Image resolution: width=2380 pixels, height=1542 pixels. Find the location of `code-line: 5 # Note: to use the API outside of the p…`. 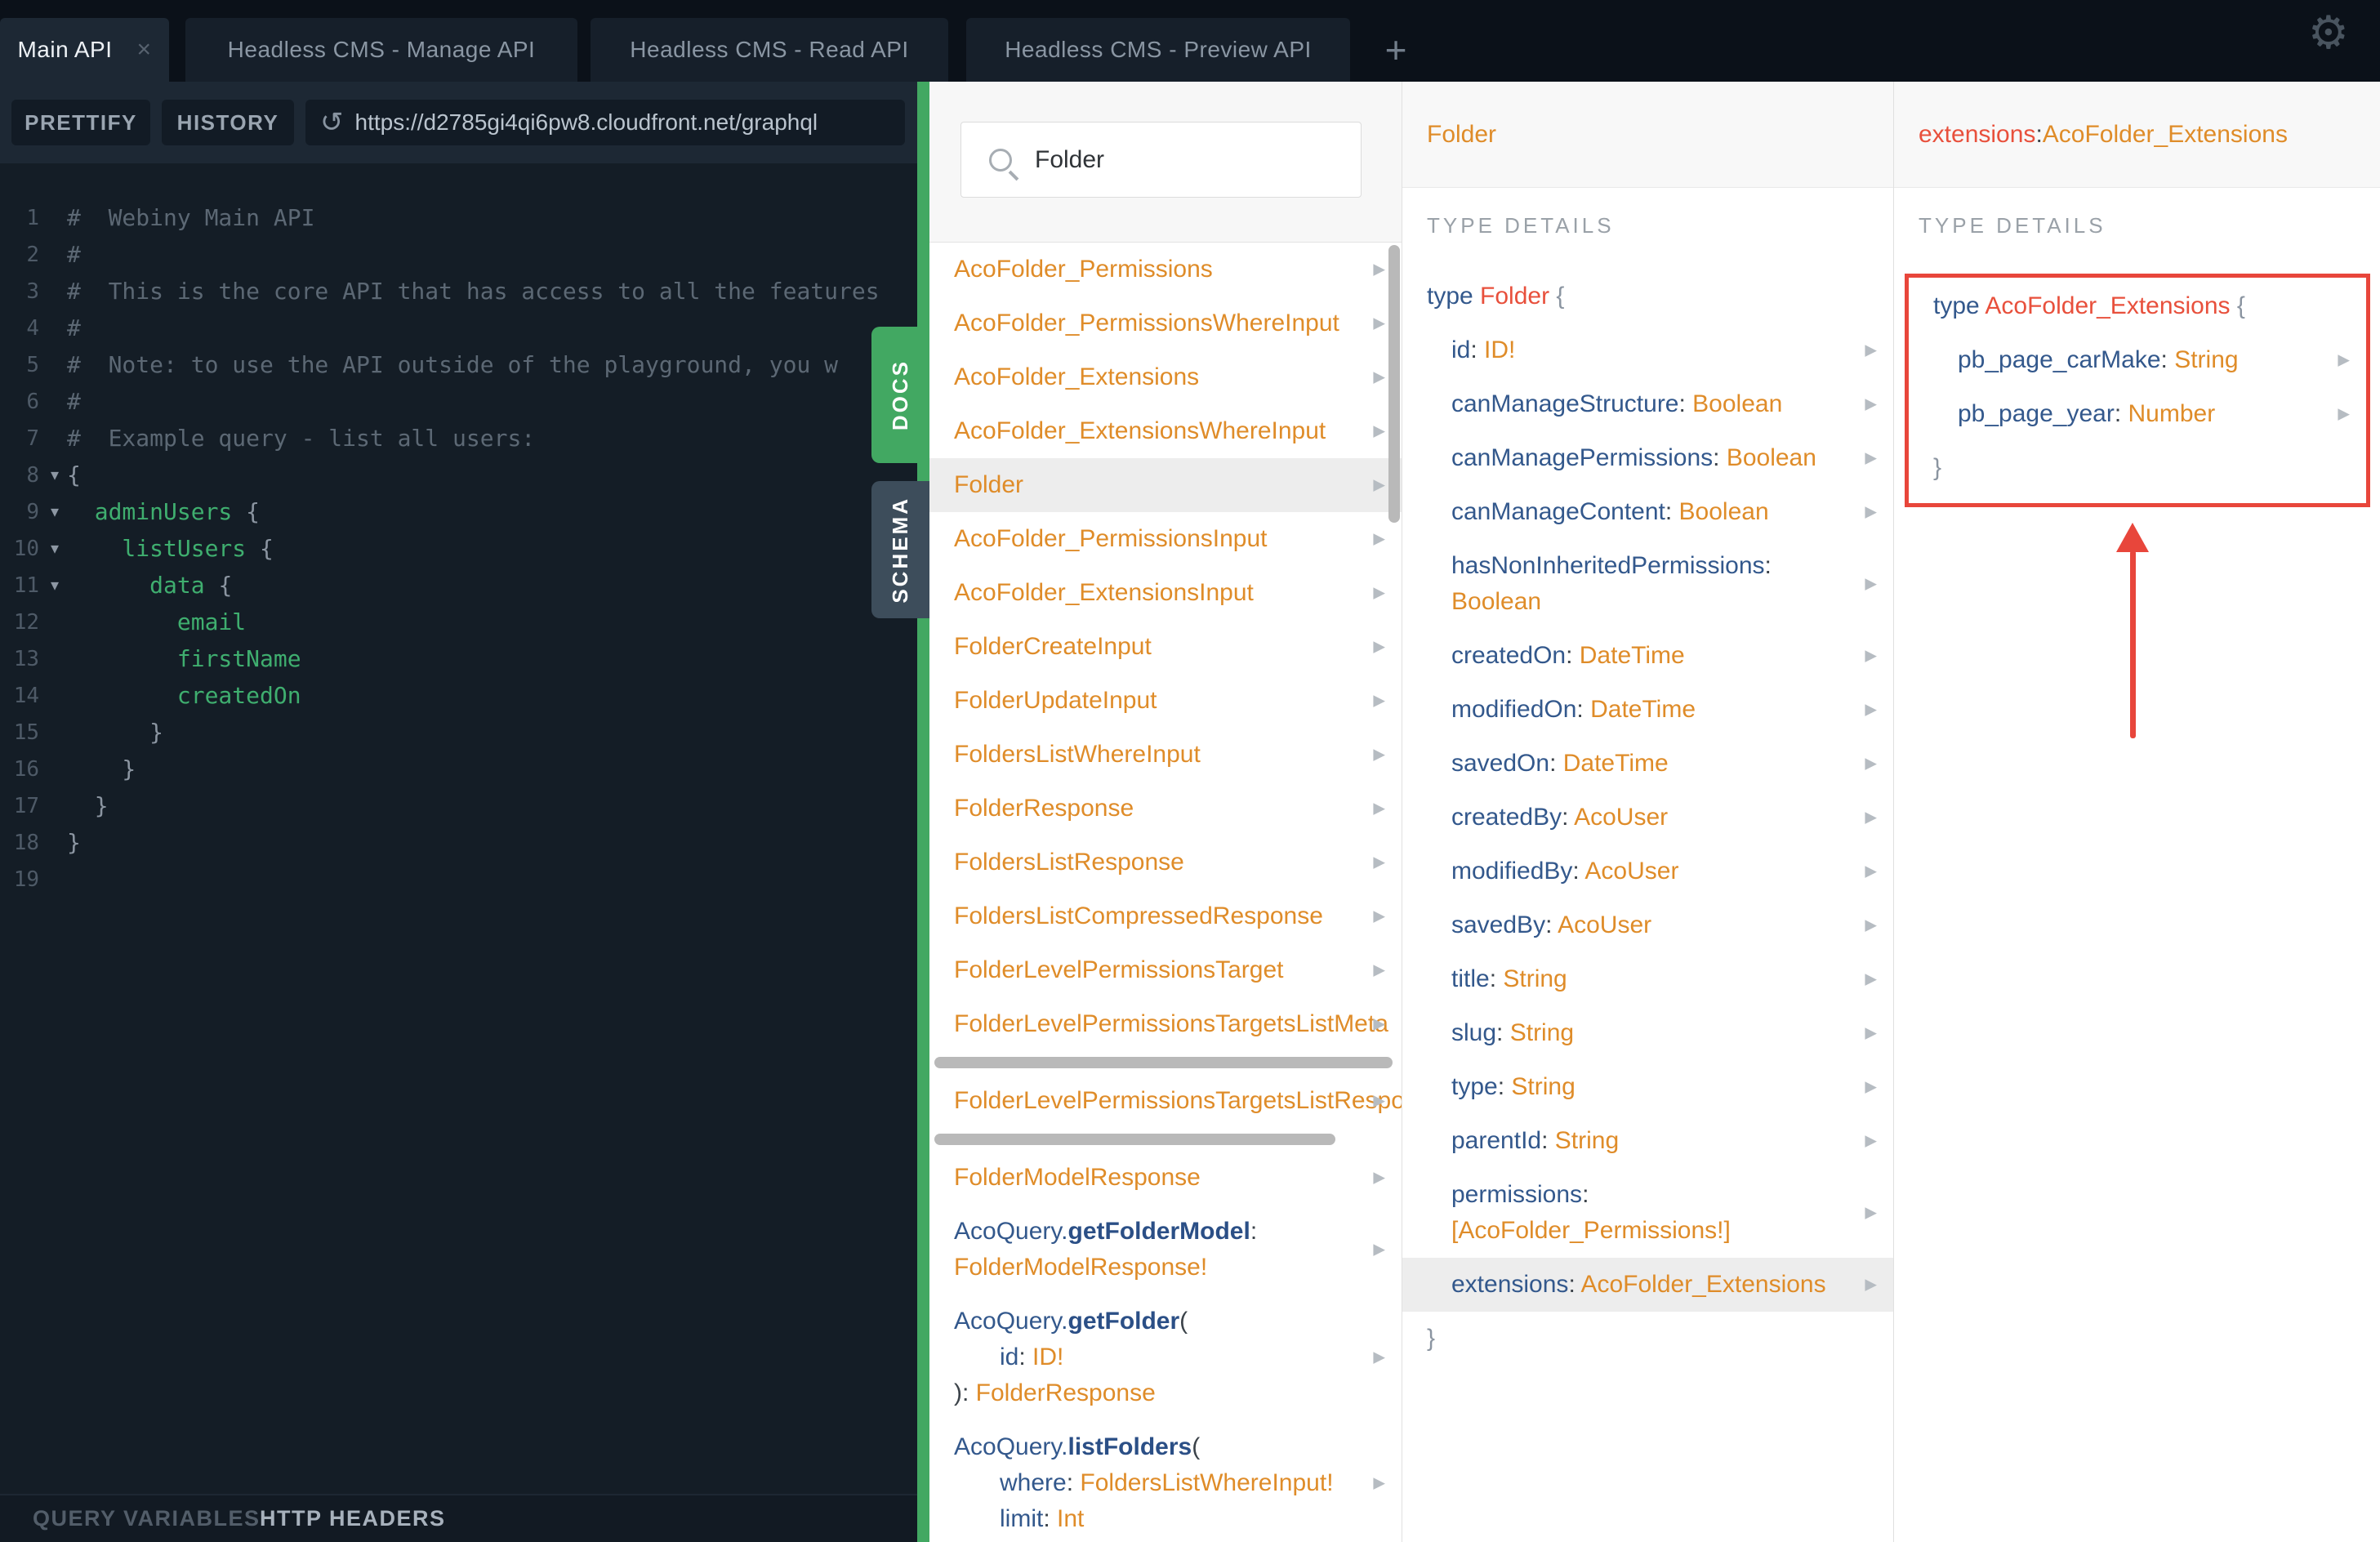

code-line: 5 # Note: to use the API outside of the p… is located at coordinates (458, 364).